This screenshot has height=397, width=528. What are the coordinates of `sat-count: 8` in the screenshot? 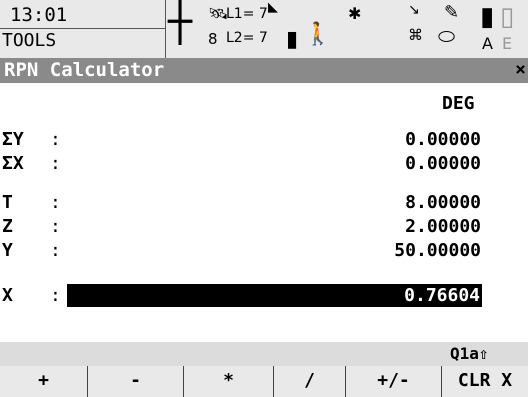 It's located at (213, 39).